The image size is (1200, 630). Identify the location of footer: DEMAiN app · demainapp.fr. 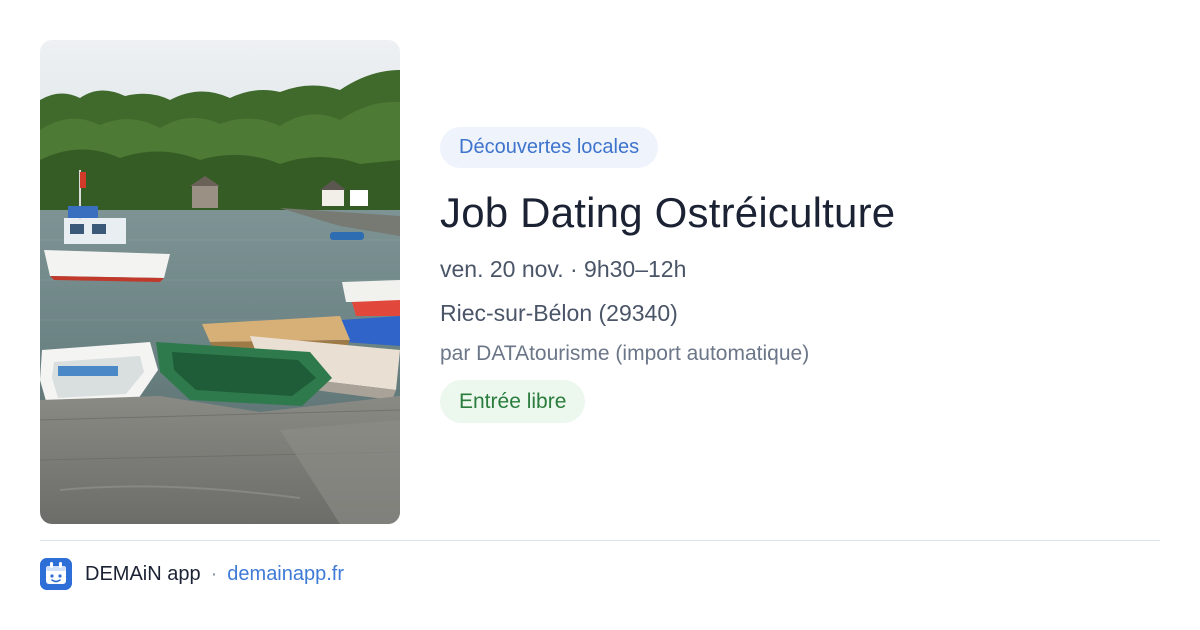
(192, 574).